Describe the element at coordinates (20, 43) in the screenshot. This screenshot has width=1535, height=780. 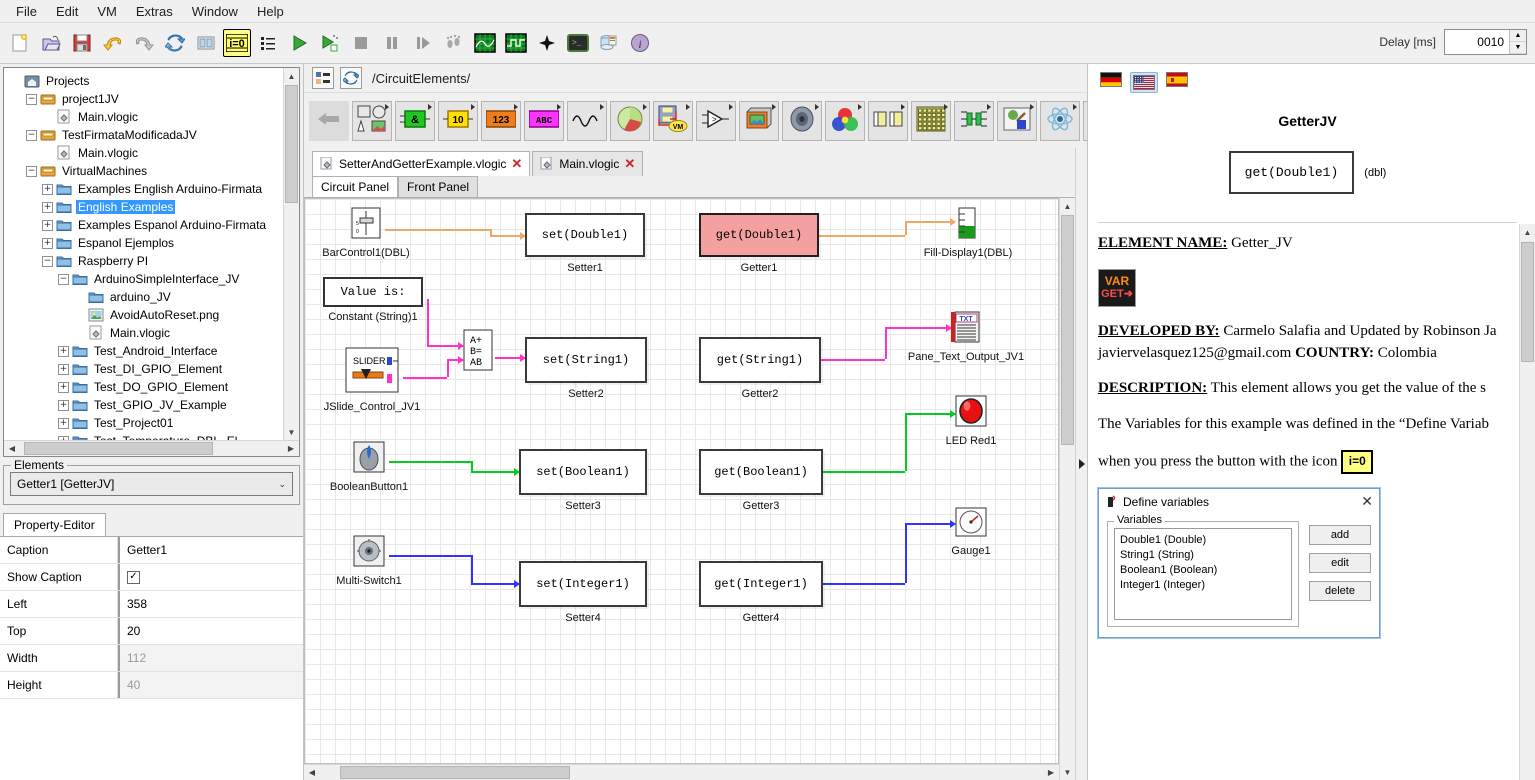
I see `new-file-icon` at that location.